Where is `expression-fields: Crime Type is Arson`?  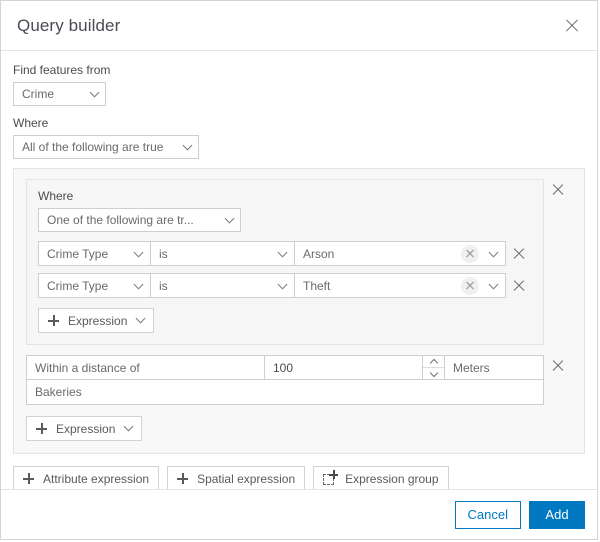 expression-fields: Crime Type is Arson is located at coordinates (272, 253).